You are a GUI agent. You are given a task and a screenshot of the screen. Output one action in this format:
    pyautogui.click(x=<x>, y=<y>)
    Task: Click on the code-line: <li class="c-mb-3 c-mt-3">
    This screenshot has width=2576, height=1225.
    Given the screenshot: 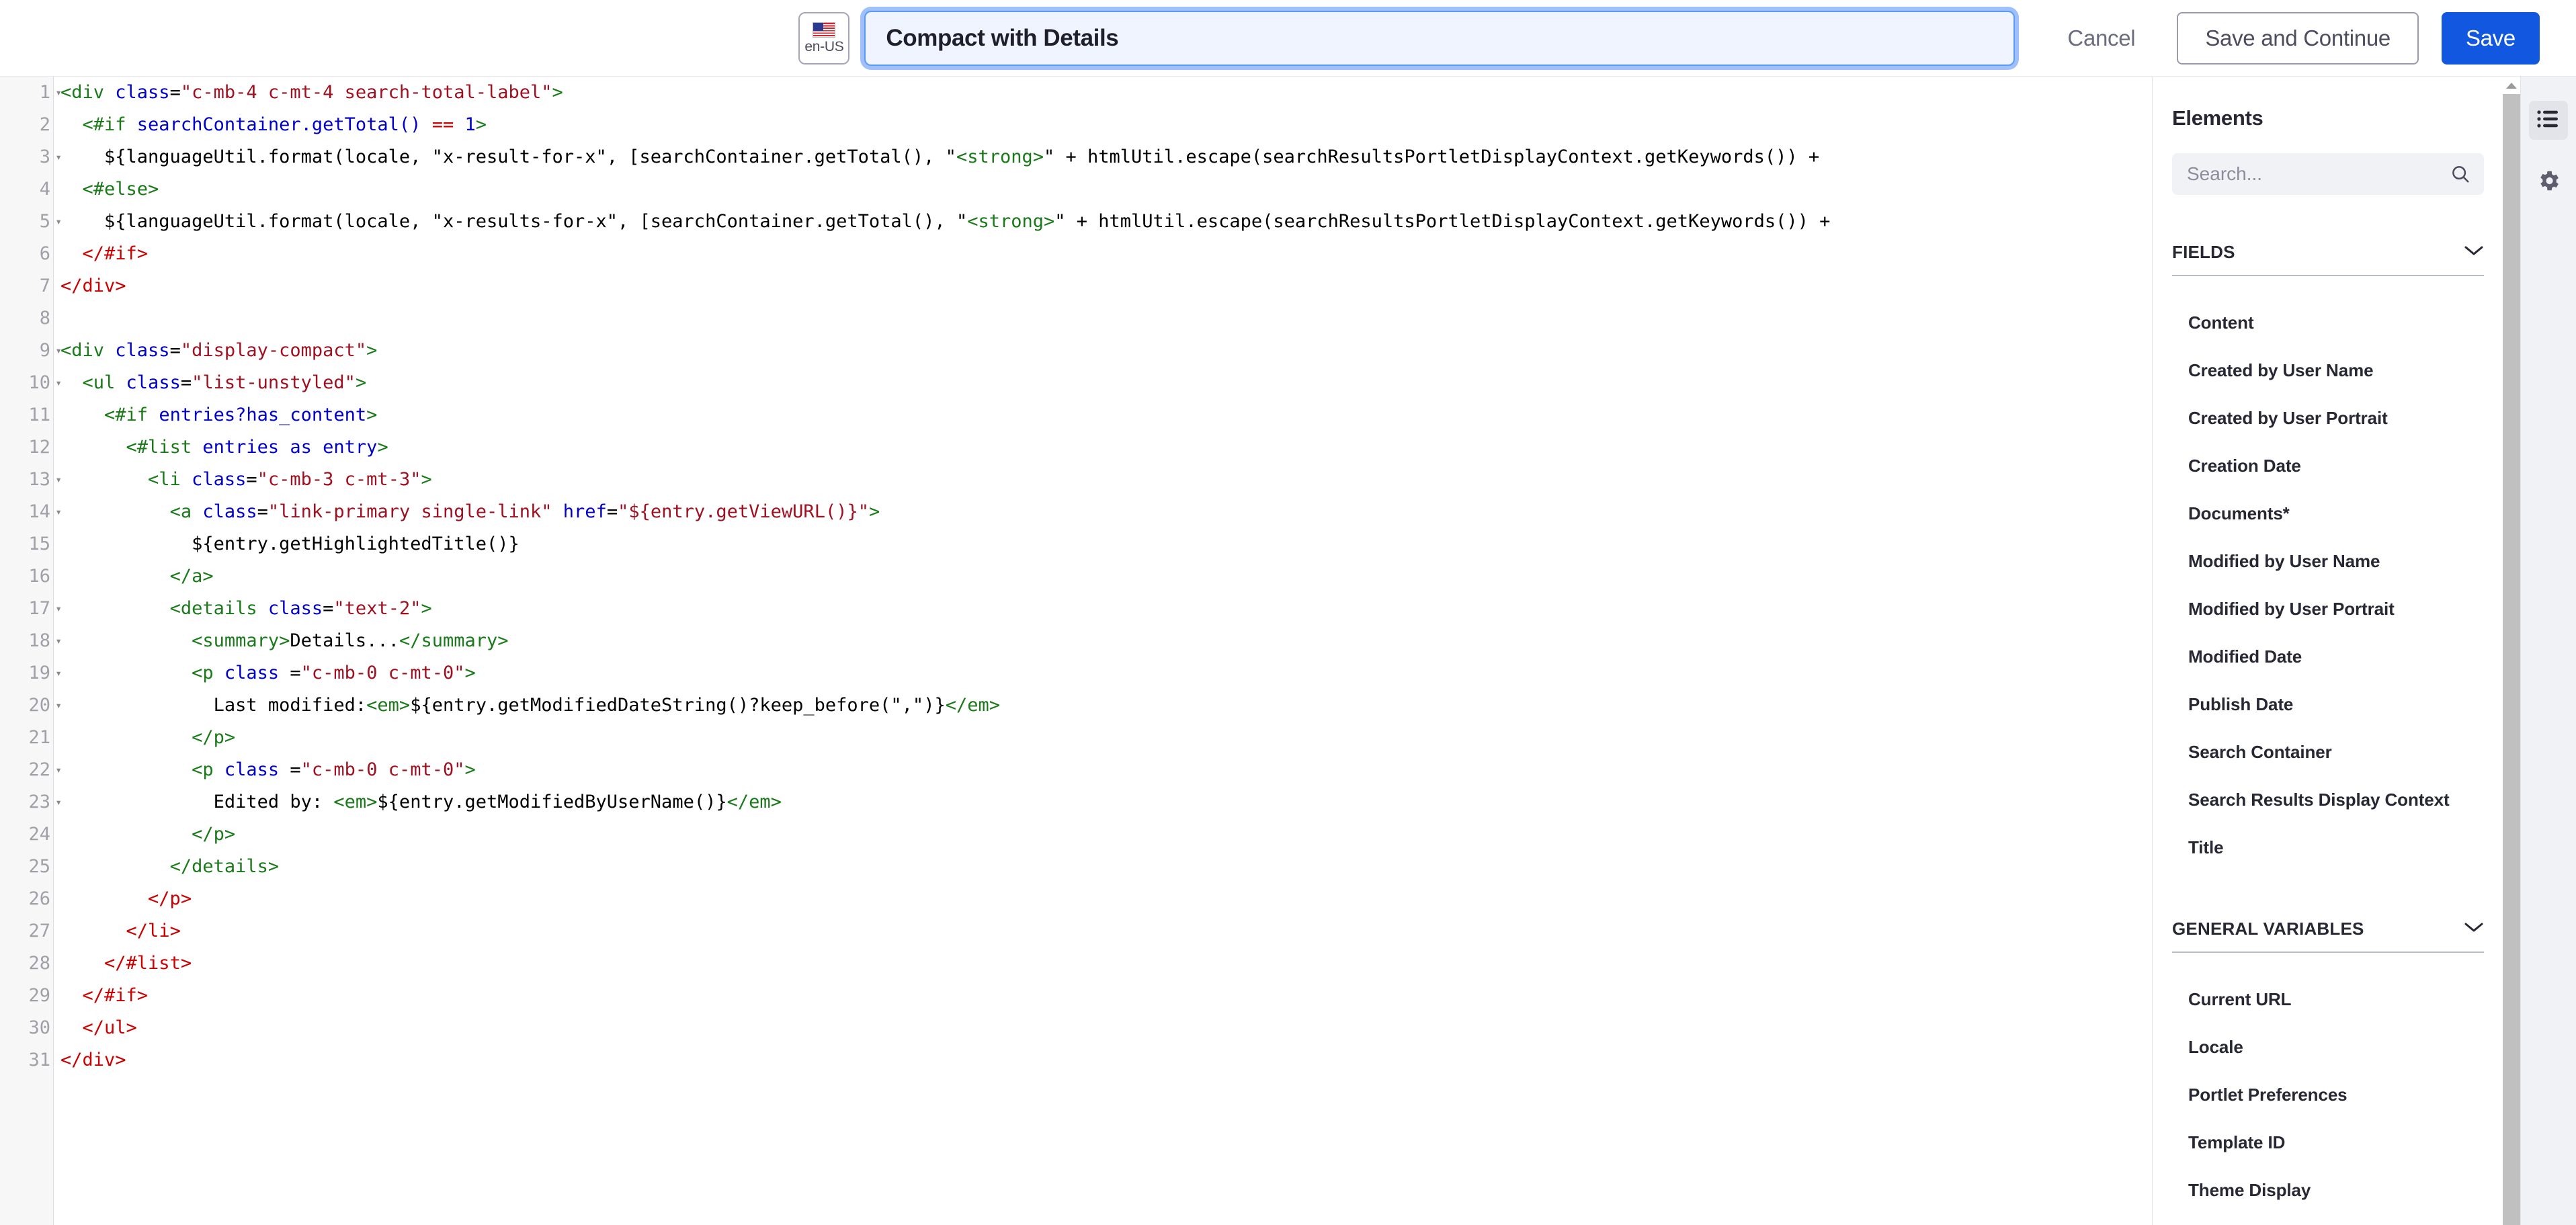 What is the action you would take?
    pyautogui.click(x=1106, y=480)
    